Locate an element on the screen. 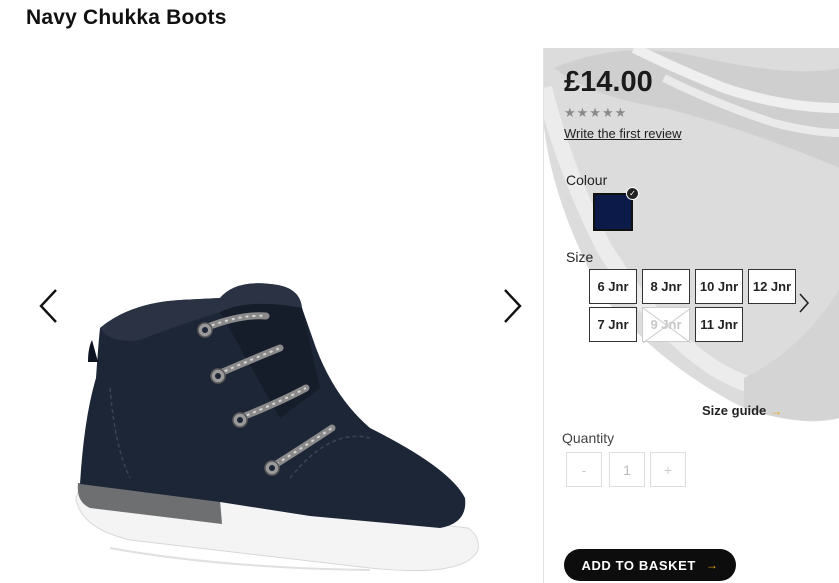 This screenshot has width=839, height=583. gallery-next-button is located at coordinates (512, 306).